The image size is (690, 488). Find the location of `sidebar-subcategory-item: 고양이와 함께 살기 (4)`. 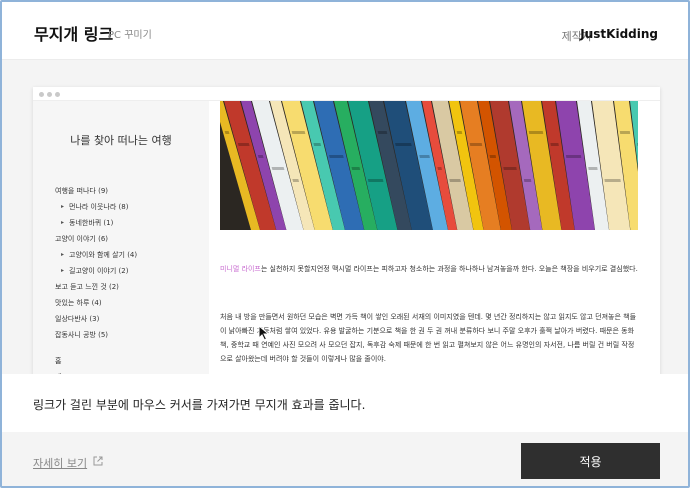

sidebar-subcategory-item: 고양이와 함께 살기 (4) is located at coordinates (96, 257).